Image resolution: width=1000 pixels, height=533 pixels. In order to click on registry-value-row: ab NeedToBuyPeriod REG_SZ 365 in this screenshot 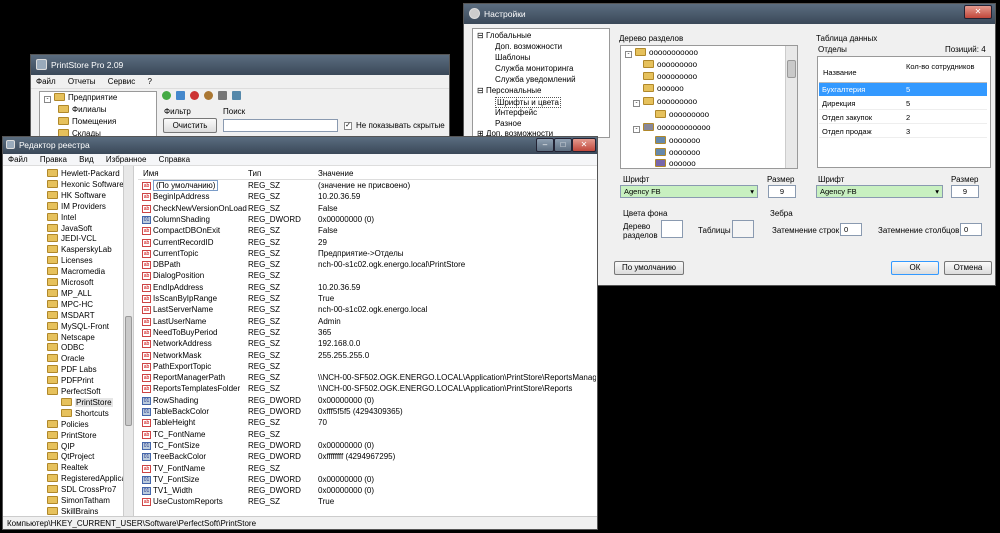, I will do `click(367, 333)`.